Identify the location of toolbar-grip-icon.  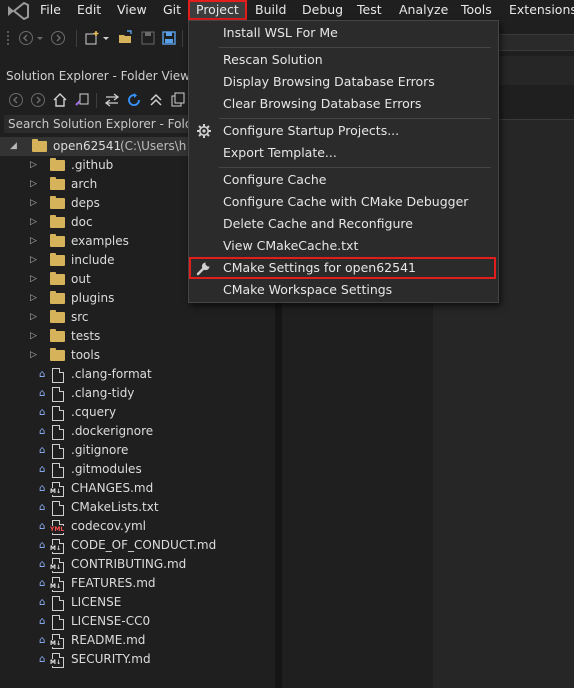
(8, 38).